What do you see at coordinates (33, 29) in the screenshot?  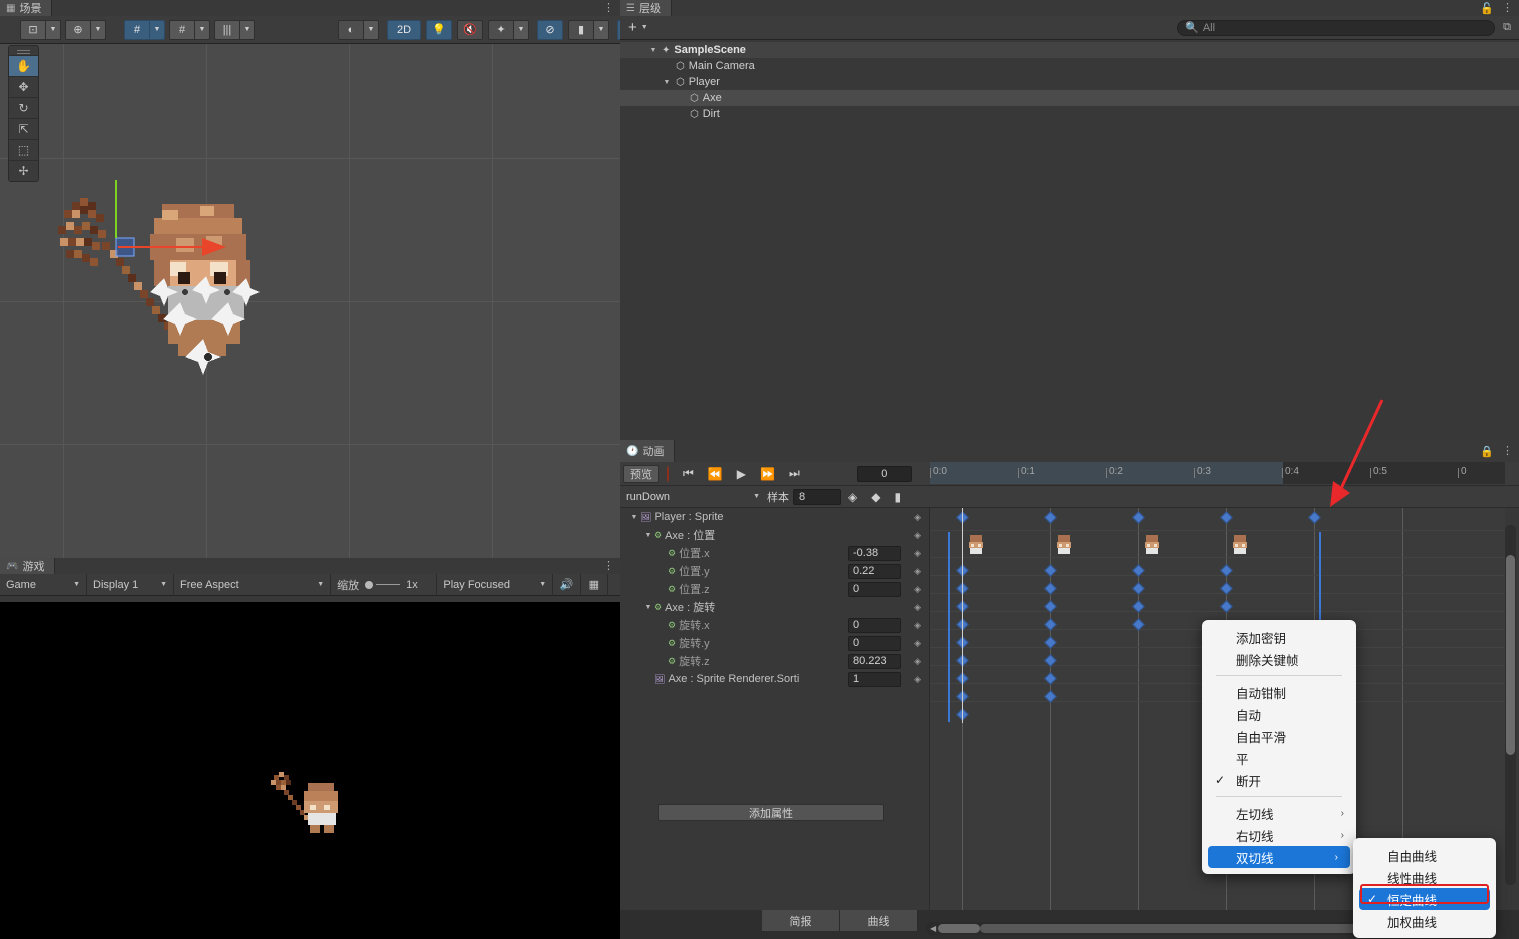 I see `pivot-mode-icon: ⊡` at bounding box center [33, 29].